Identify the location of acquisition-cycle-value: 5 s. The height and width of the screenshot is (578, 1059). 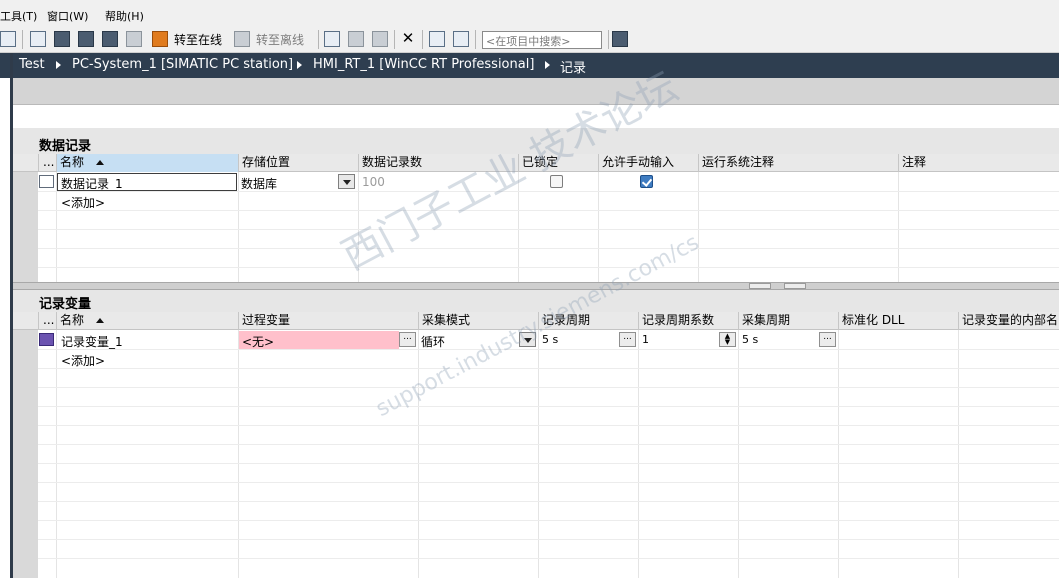
(750, 339).